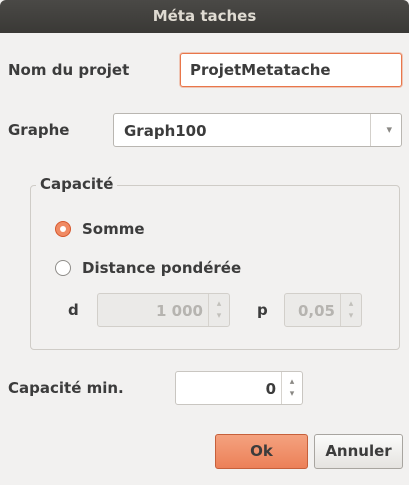 Image resolution: width=409 pixels, height=485 pixels. I want to click on radio-weighted-distance-label: Distance pondérée, so click(161, 268).